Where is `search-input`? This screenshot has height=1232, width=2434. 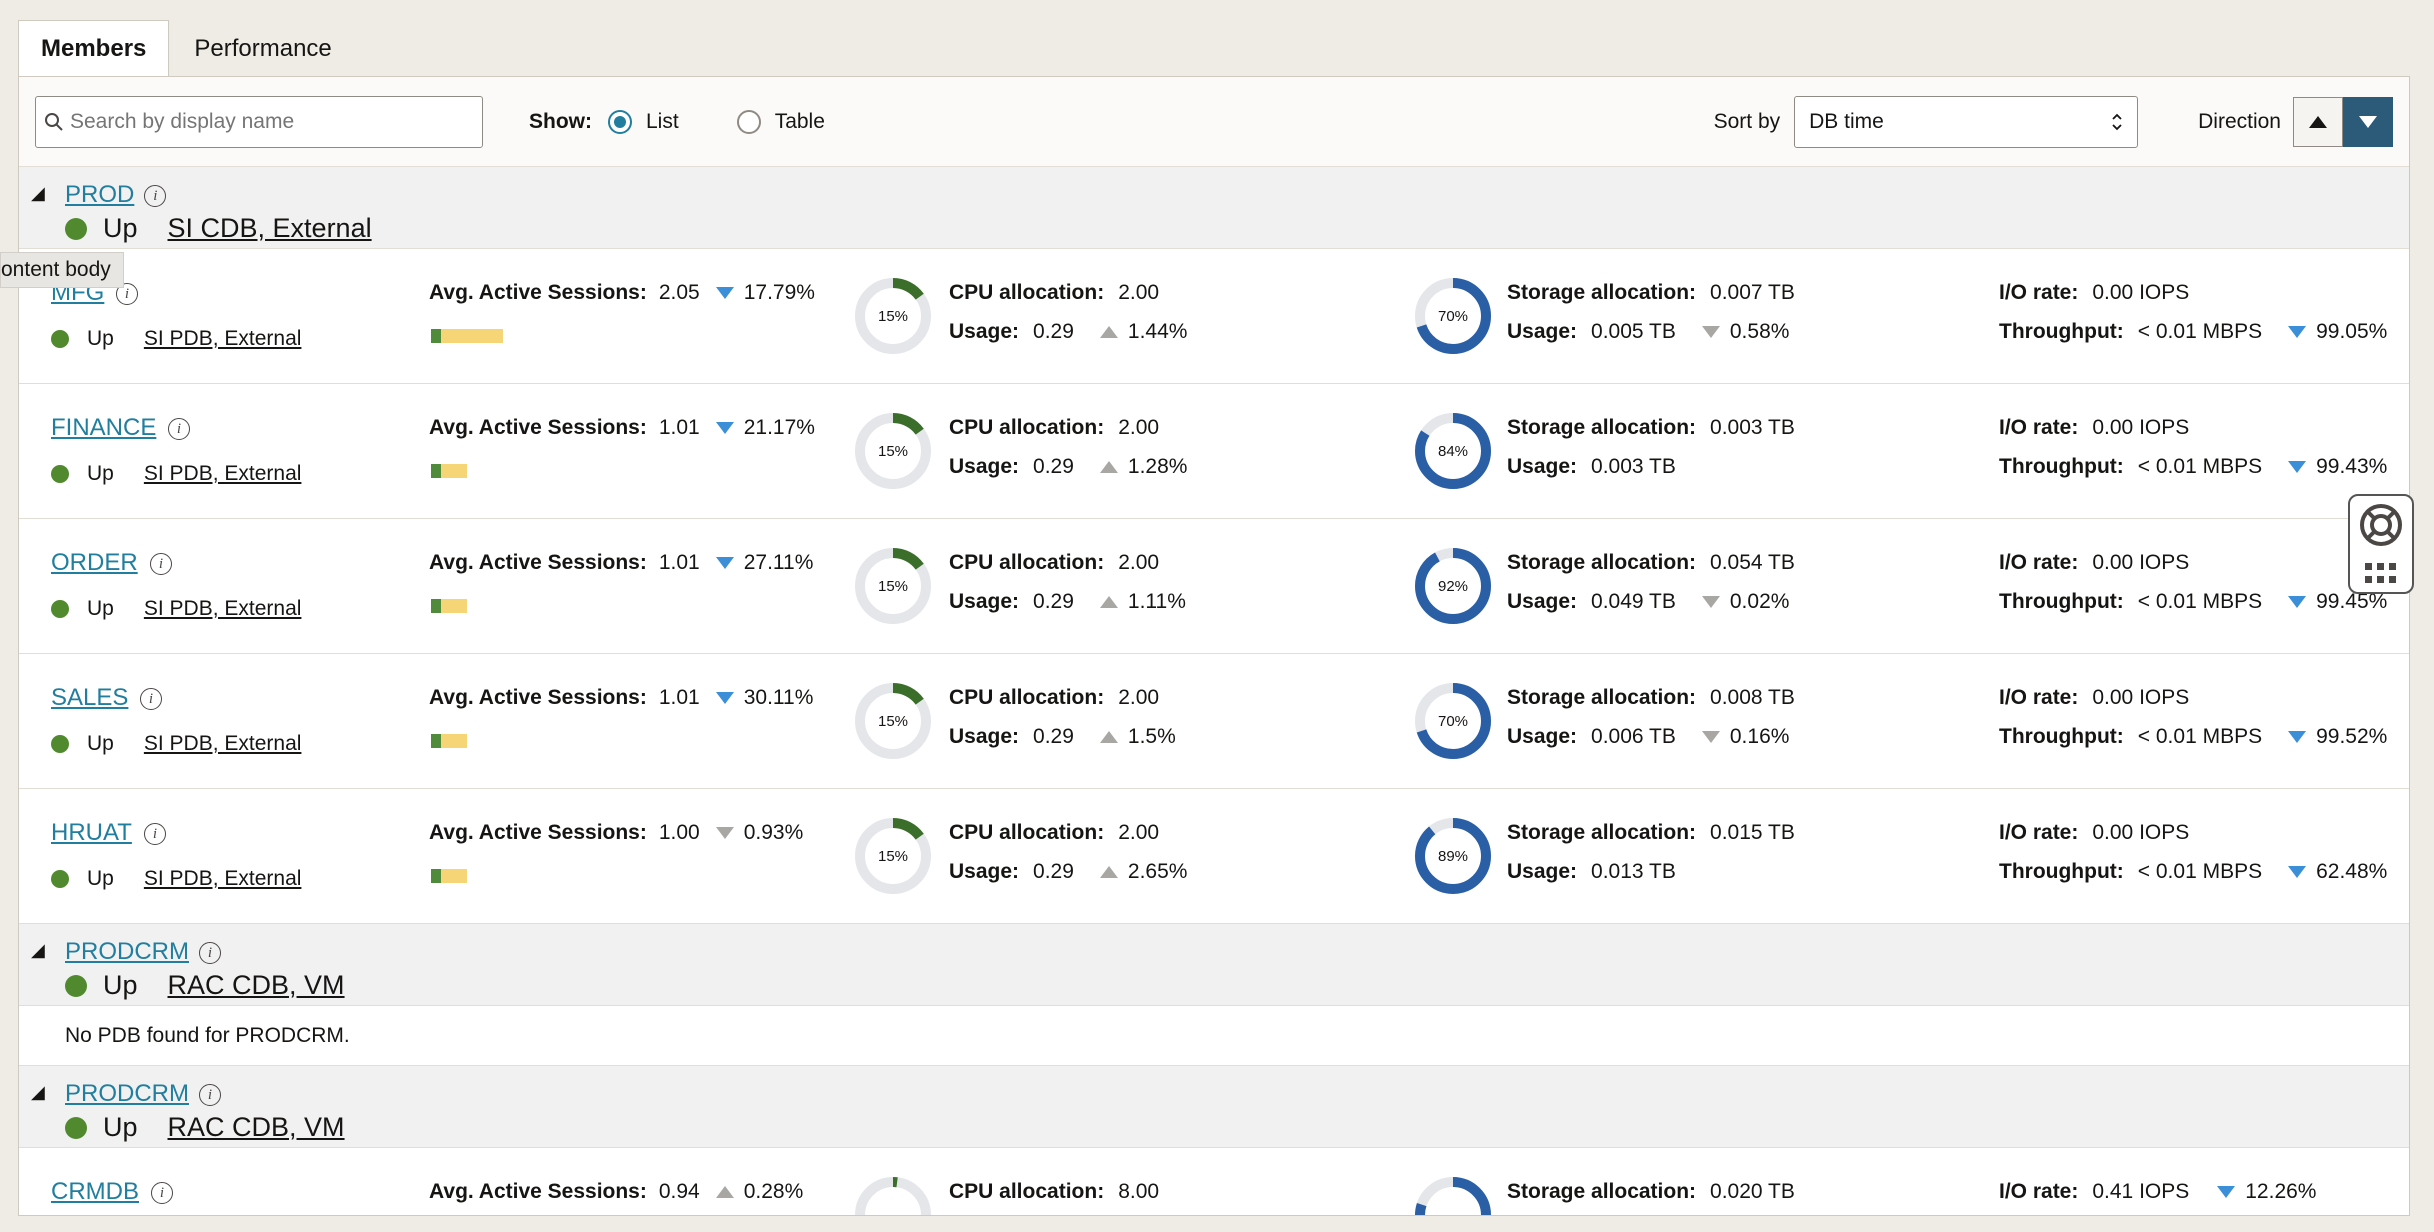
search-input is located at coordinates (270, 121).